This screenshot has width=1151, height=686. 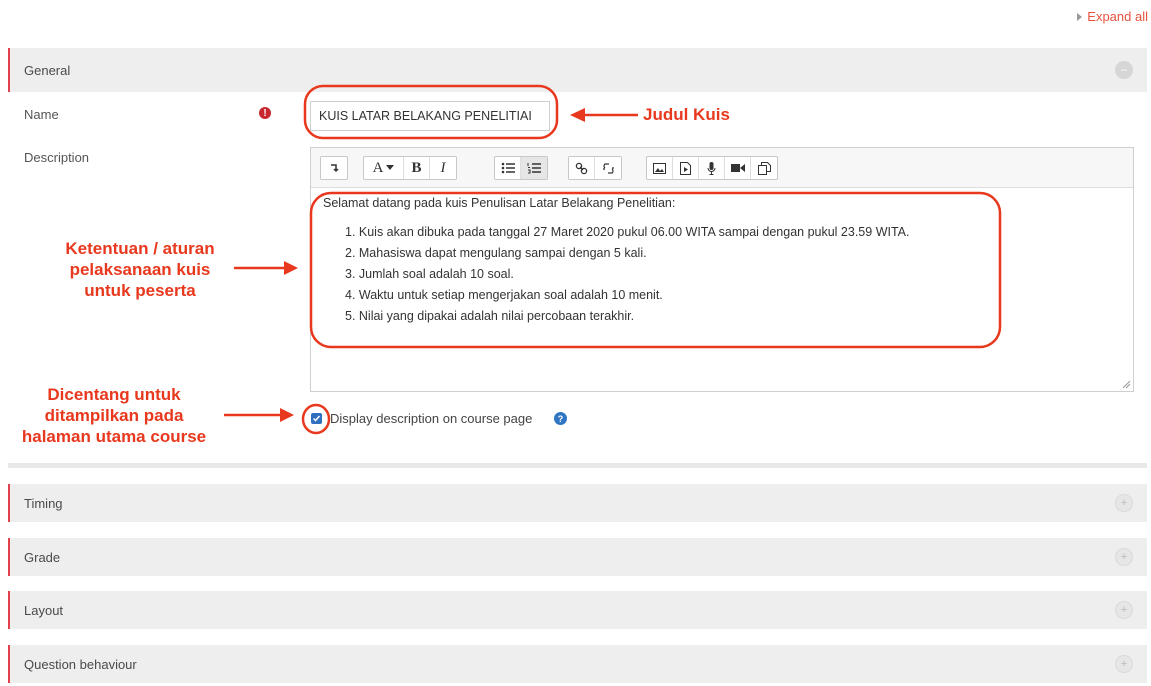 What do you see at coordinates (508, 168) in the screenshot?
I see `unordered-list-icon` at bounding box center [508, 168].